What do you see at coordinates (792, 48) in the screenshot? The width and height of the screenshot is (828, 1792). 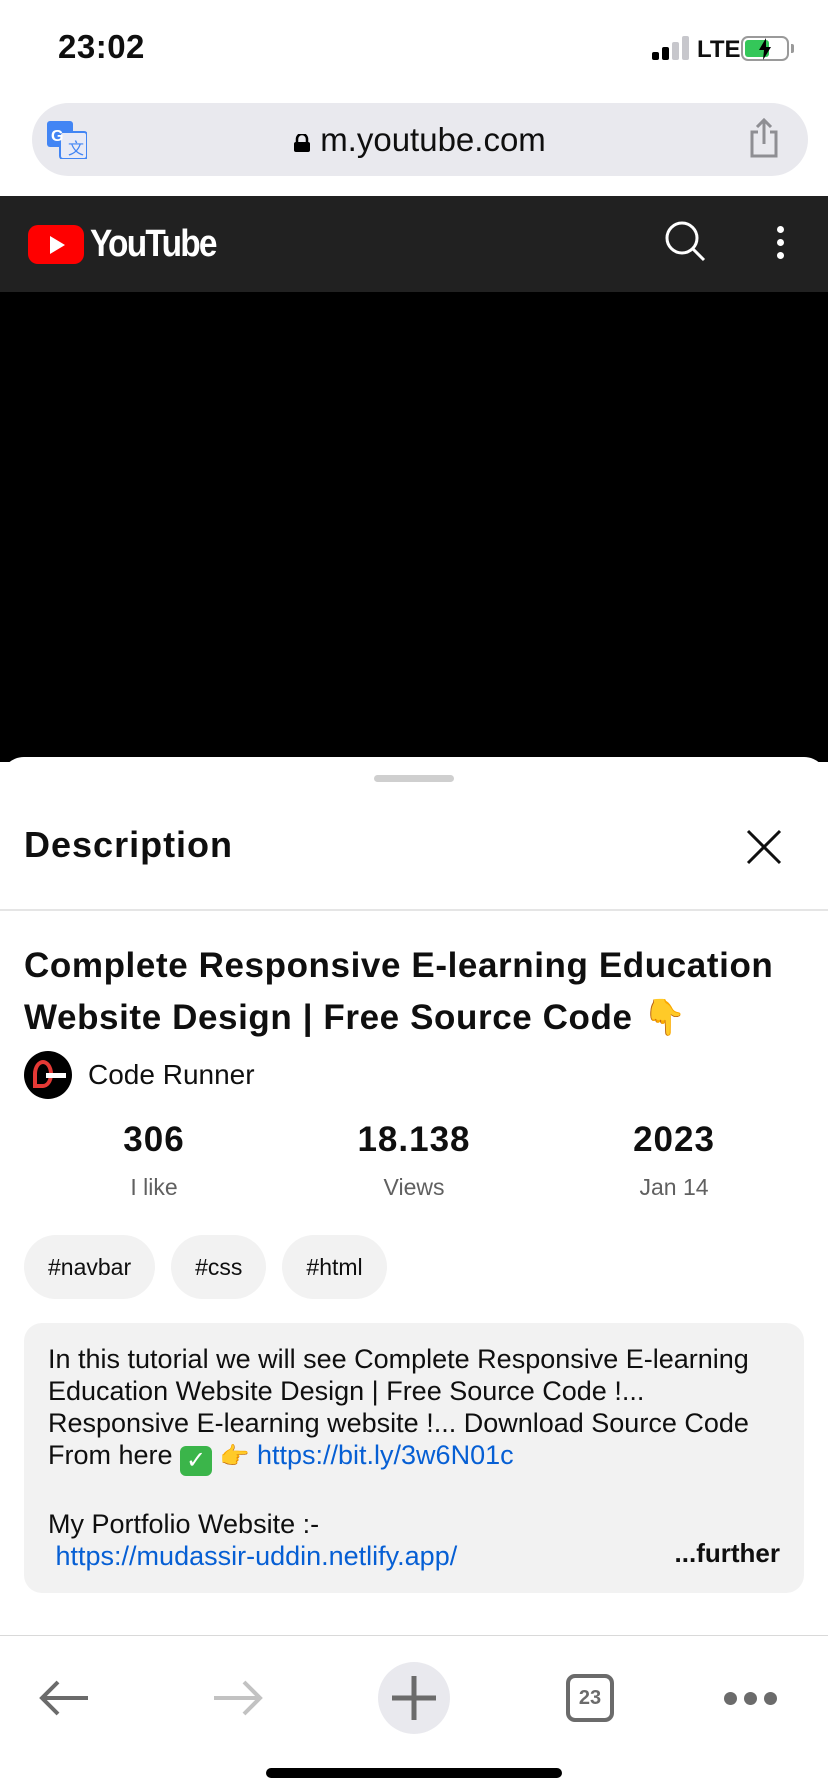 I see `battery-tip` at bounding box center [792, 48].